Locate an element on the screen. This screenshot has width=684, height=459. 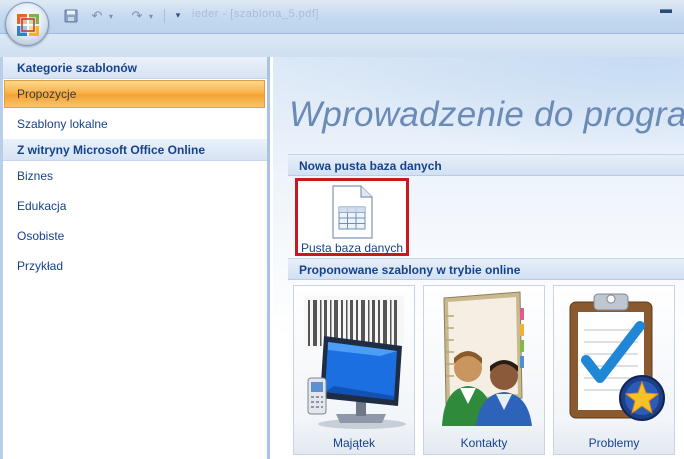
quick-access-toolbar: ↶ ▾ ↷ ▾ is located at coordinates (113, 16).